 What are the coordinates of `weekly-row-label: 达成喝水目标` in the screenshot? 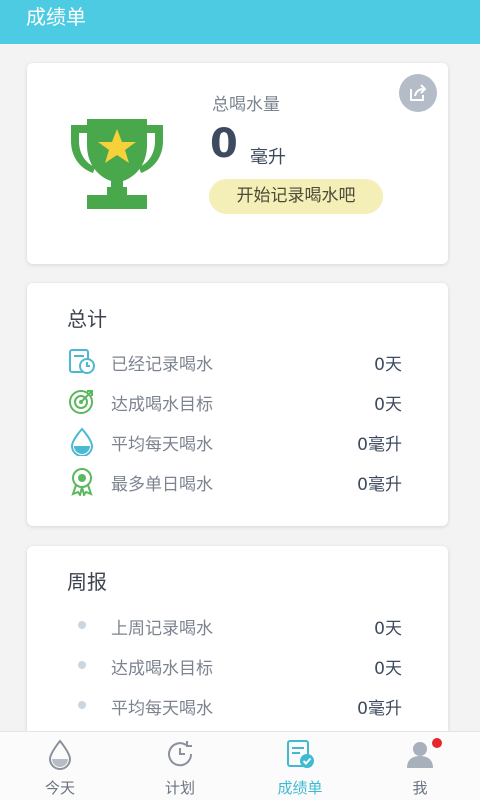 It's located at (162, 669).